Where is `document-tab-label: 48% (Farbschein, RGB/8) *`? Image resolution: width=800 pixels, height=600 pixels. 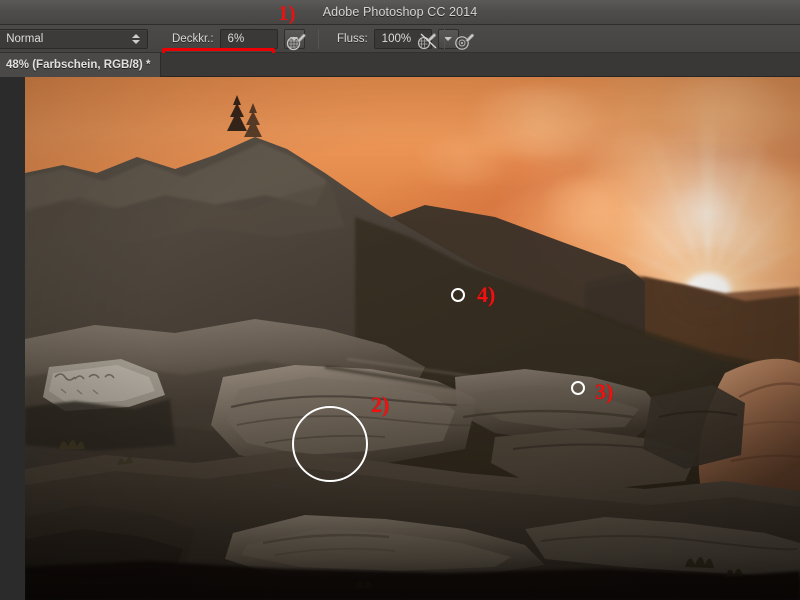 document-tab-label: 48% (Farbschein, RGB/8) * is located at coordinates (78, 65).